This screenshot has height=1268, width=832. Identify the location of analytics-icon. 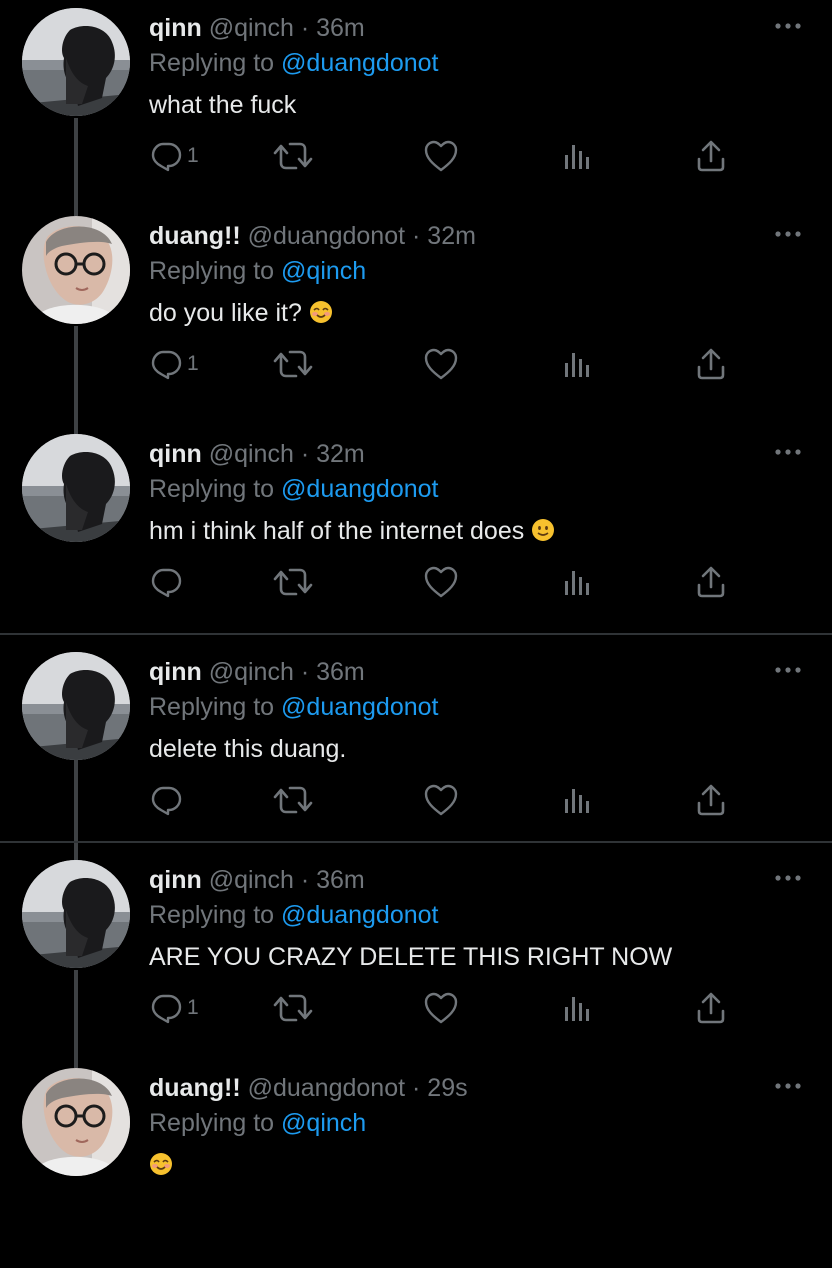
(578, 582).